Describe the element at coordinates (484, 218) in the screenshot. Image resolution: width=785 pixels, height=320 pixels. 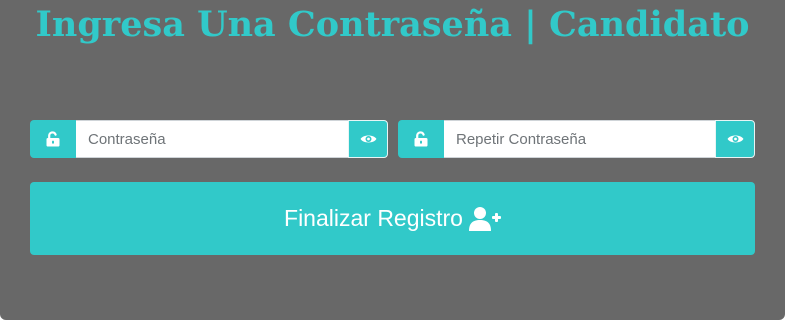
I see `user-plus-icon` at that location.